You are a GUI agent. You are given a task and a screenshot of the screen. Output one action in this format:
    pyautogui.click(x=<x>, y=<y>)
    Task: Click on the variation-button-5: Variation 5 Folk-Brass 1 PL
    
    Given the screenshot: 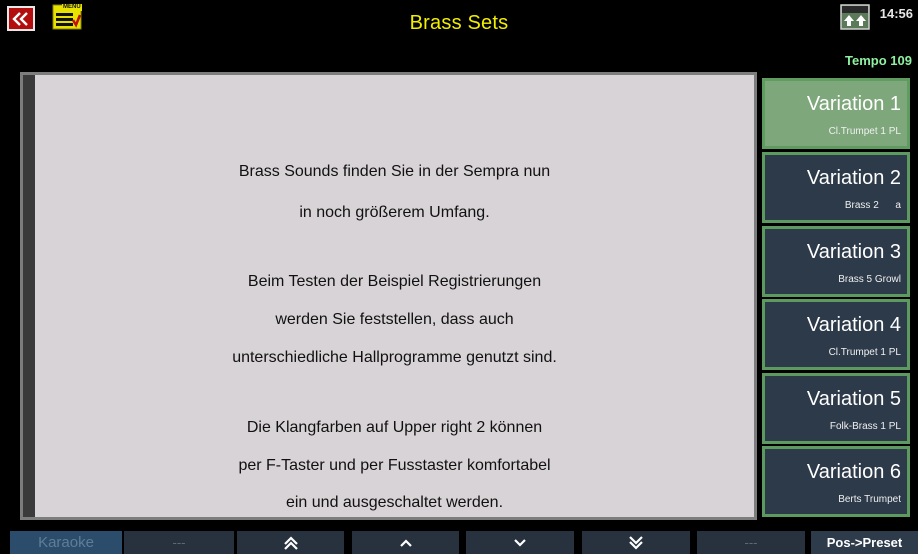 What is the action you would take?
    pyautogui.click(x=836, y=408)
    